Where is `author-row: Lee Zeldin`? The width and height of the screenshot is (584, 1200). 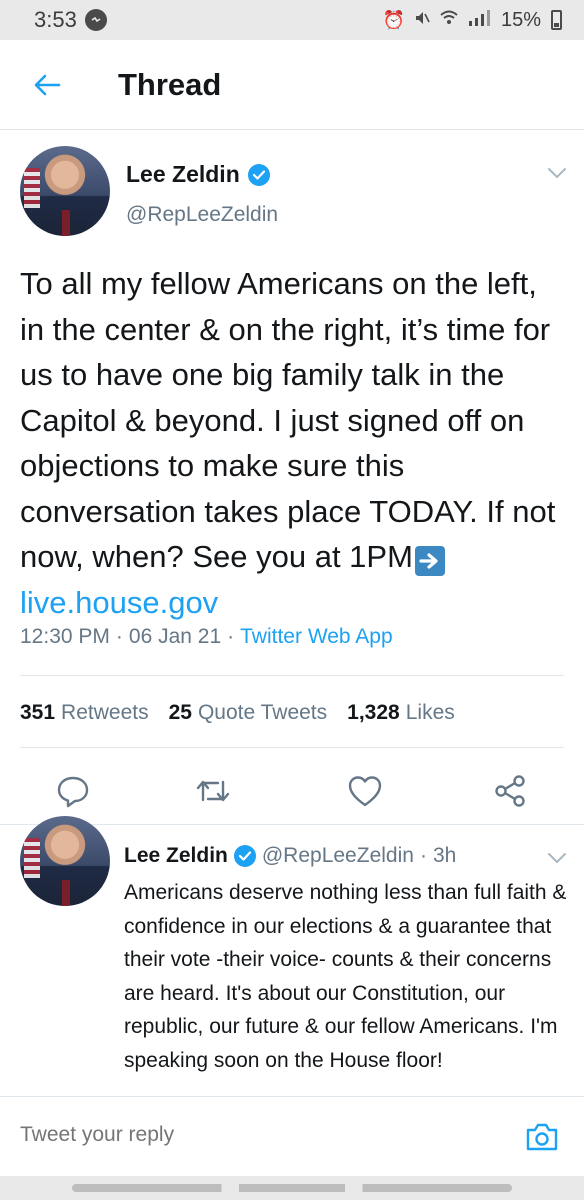
author-row: Lee Zeldin is located at coordinates (198, 174).